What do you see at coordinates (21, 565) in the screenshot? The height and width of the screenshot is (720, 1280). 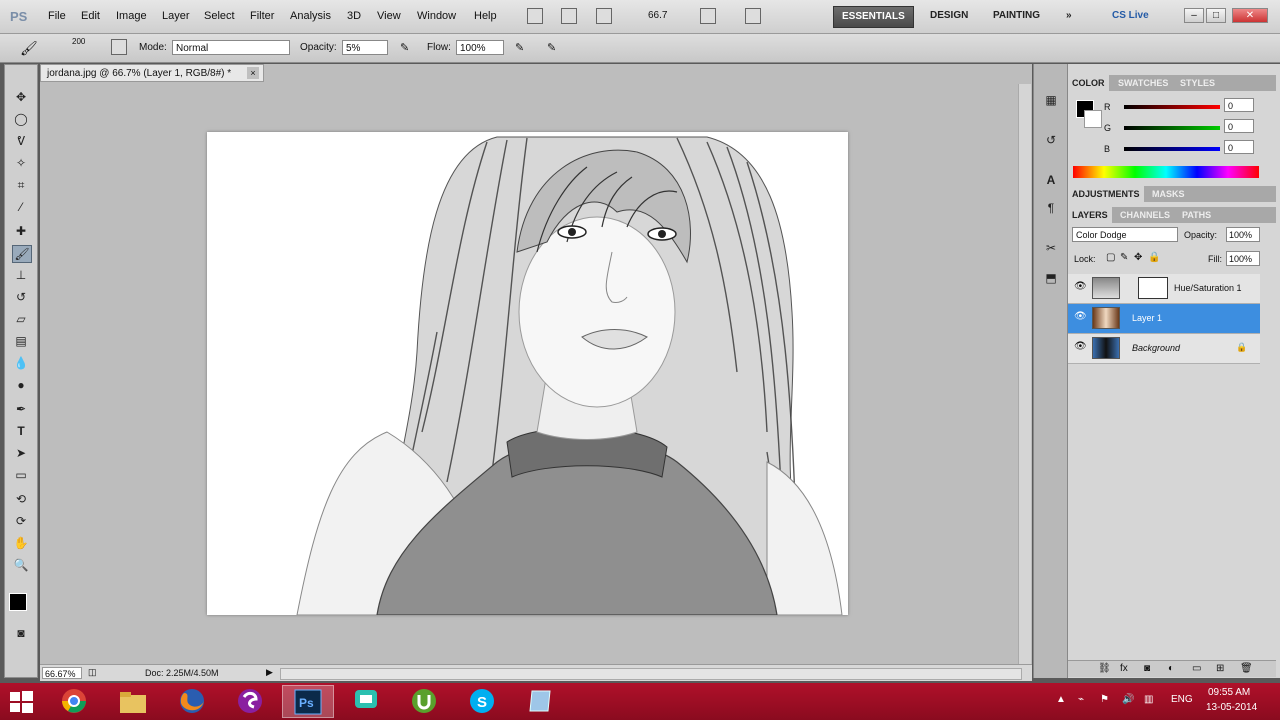 I see `zoom-tool-icon: 🔍` at bounding box center [21, 565].